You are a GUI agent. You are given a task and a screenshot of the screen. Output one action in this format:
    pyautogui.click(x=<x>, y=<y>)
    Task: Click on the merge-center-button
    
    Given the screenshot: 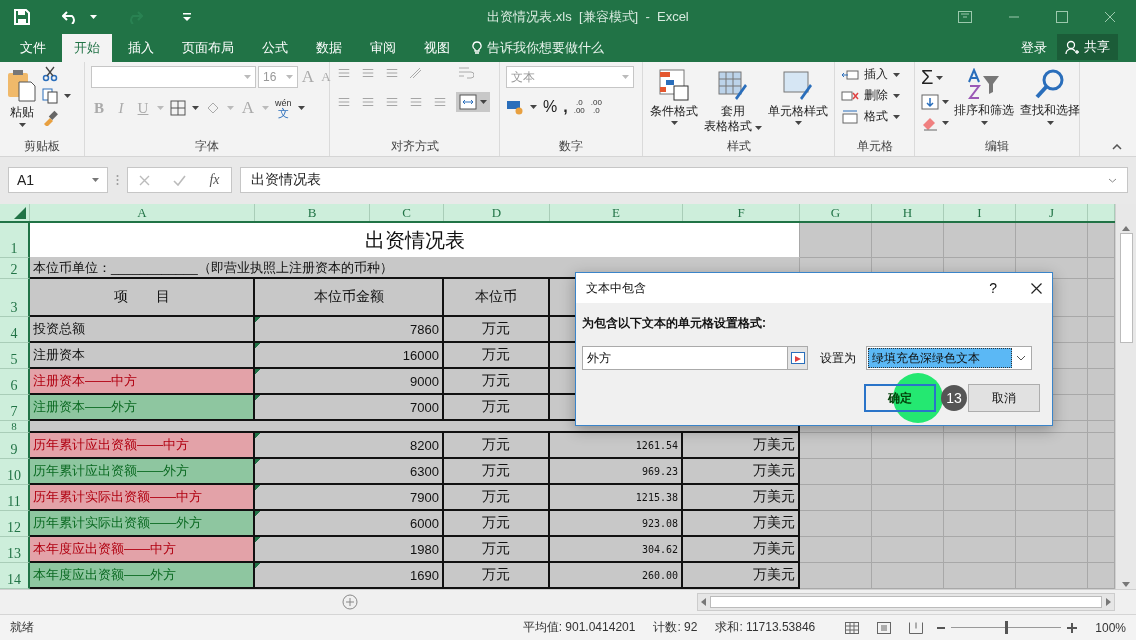 What is the action you would take?
    pyautogui.click(x=473, y=102)
    